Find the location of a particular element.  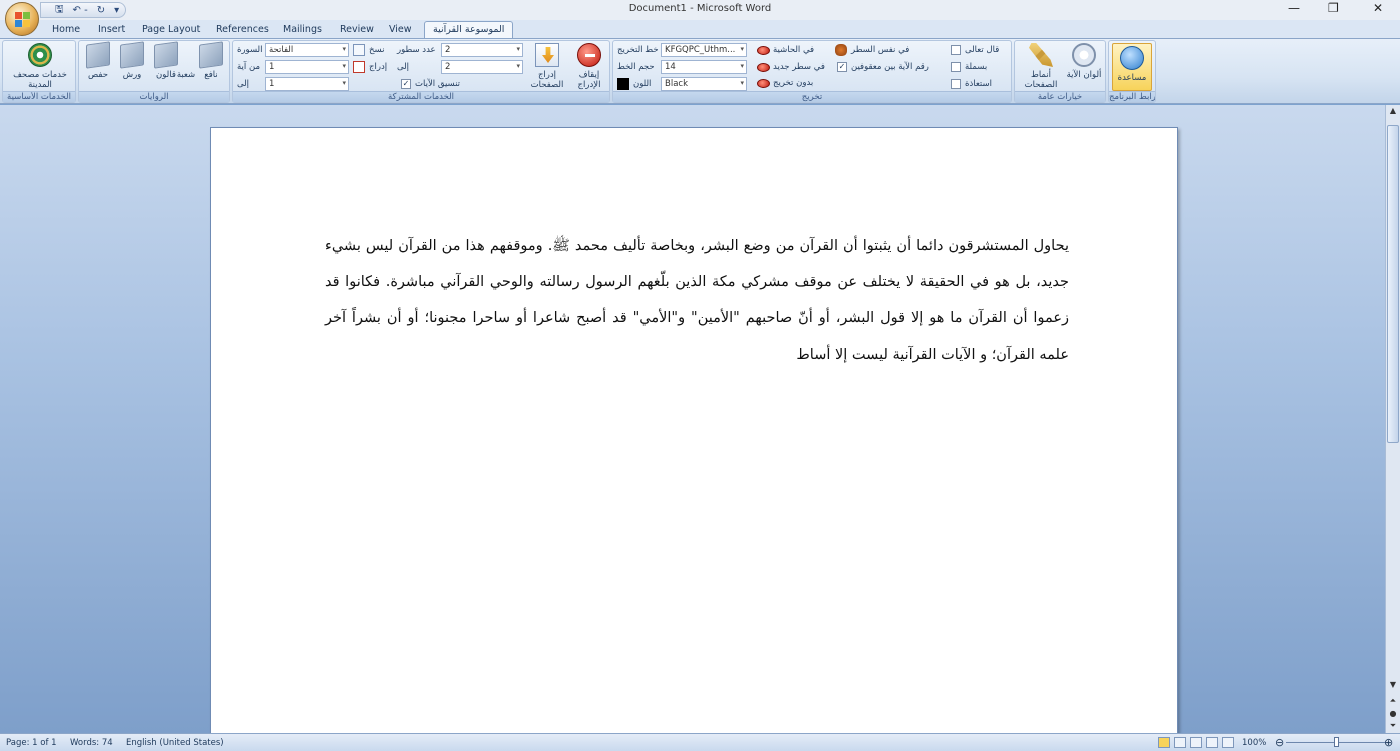

same-line-icon is located at coordinates (841, 50).